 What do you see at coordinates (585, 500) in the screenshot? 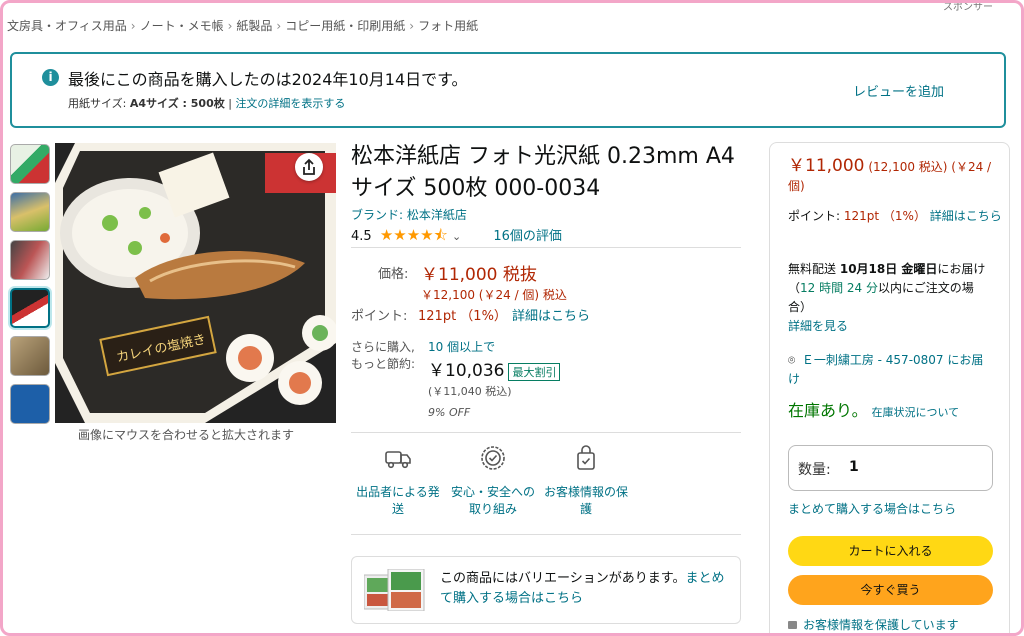
I see `feature-label: お客様情報の保護` at bounding box center [585, 500].